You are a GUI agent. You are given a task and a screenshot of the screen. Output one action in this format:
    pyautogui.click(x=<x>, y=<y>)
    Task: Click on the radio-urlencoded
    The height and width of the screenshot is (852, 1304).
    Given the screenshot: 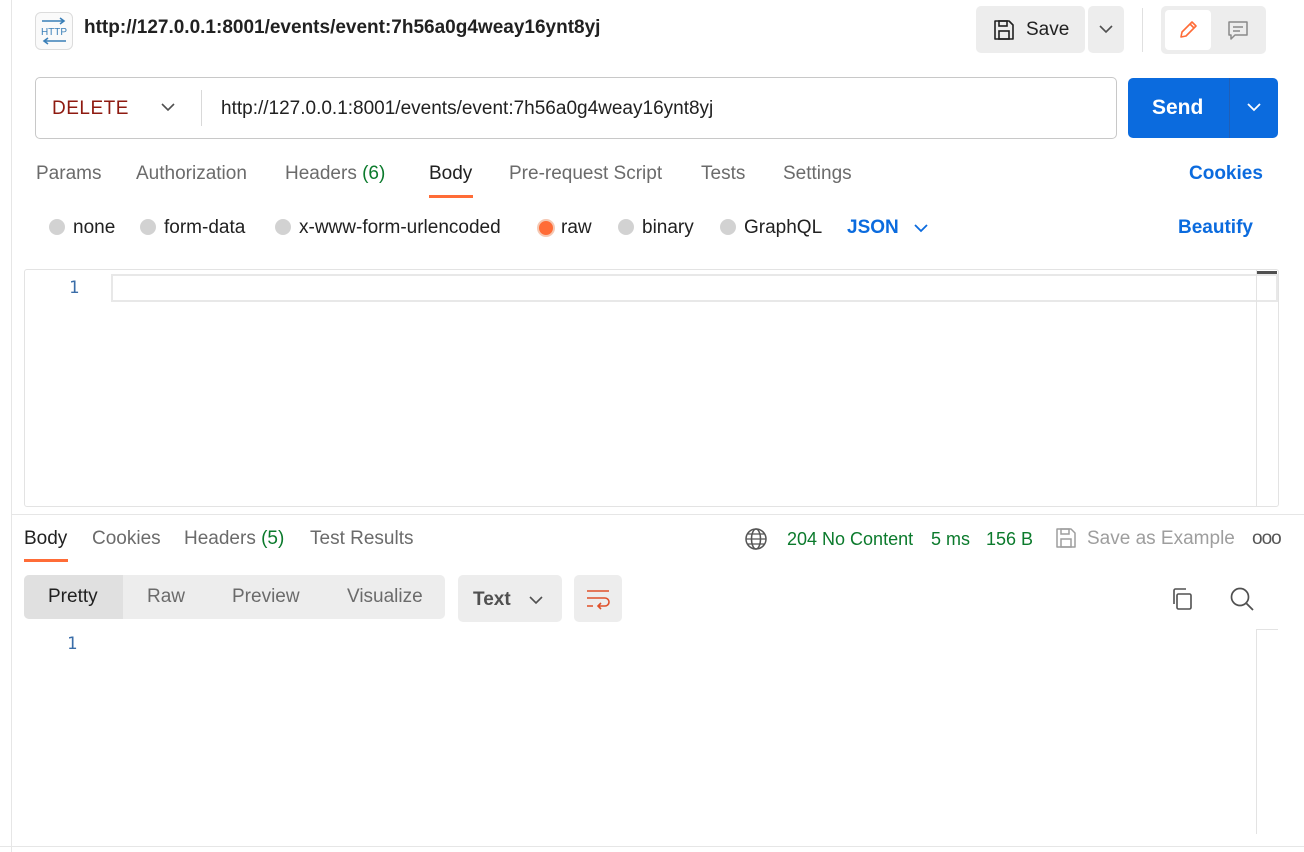 What is the action you would take?
    pyautogui.click(x=283, y=227)
    